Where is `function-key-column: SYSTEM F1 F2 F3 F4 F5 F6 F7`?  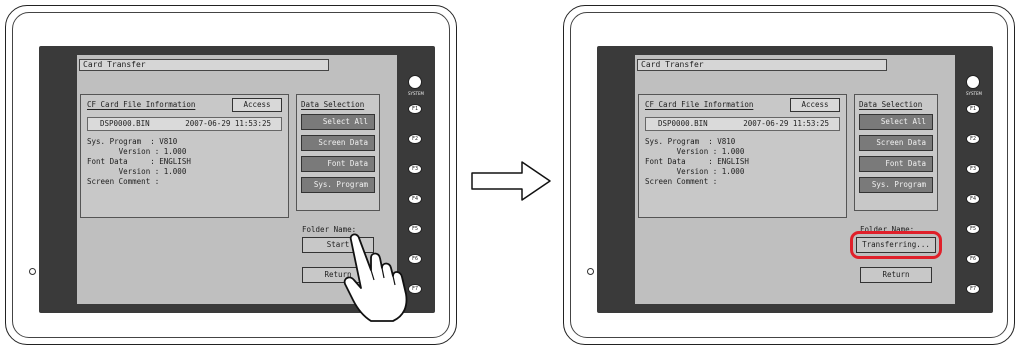
function-key-column: SYSTEM F1 F2 F3 F4 F5 F6 F7 is located at coordinates (974, 179).